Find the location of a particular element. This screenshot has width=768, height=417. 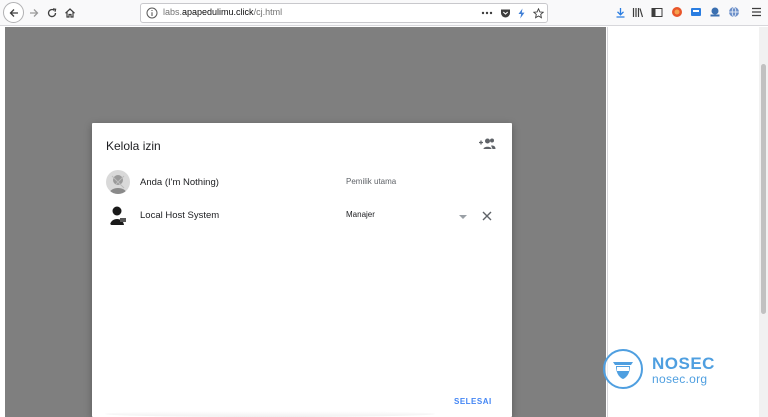

extension-cloud-button is located at coordinates (715, 12).